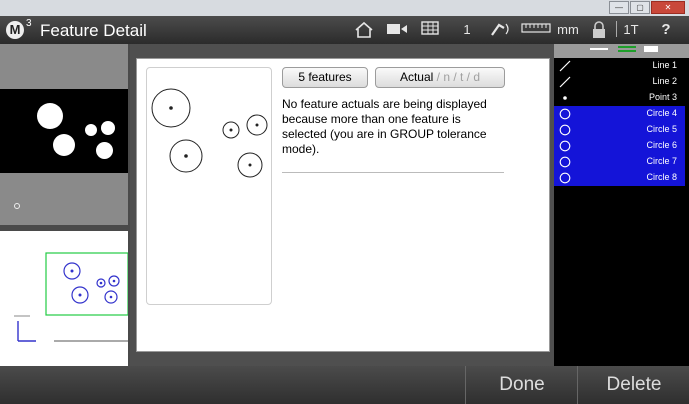 This screenshot has height=404, width=689. Describe the element at coordinates (616, 29) in the screenshot. I see `toolbar-divider` at that location.